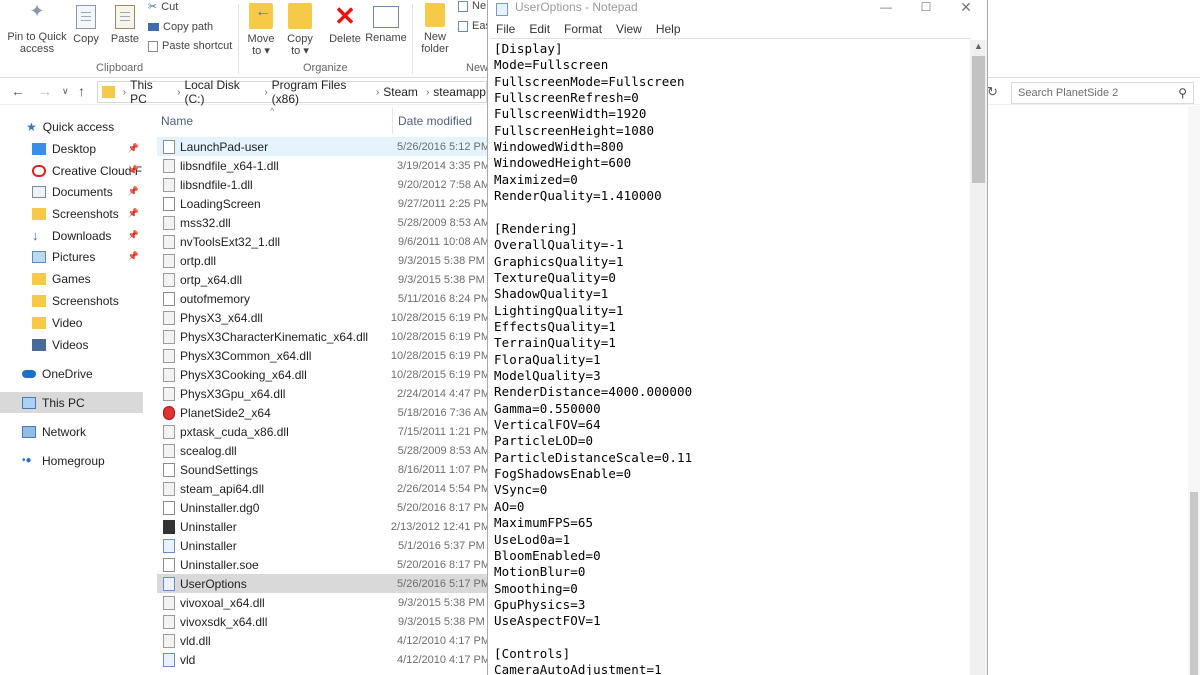 This screenshot has width=1200, height=675. Describe the element at coordinates (323, 260) in the screenshot. I see `file-row: ortp.dll 9/3/2015 5:38 PM` at that location.